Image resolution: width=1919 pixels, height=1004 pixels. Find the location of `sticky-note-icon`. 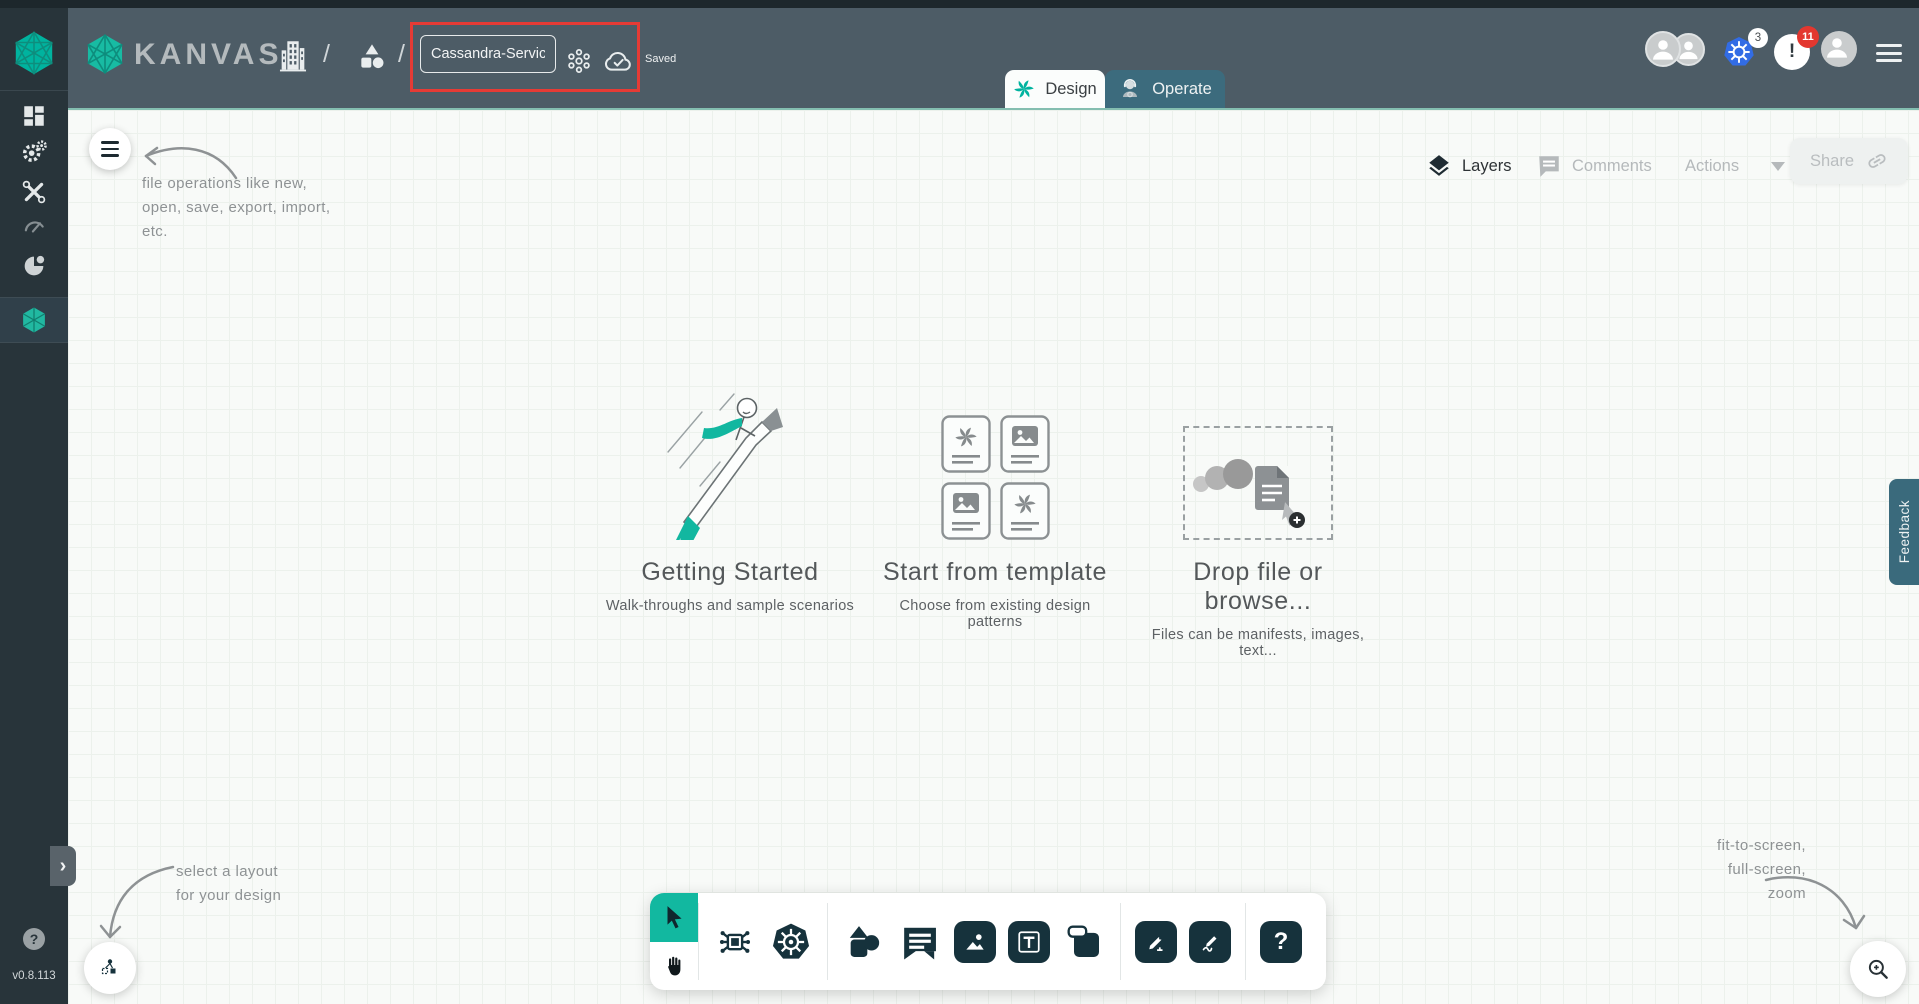

sticky-note-icon is located at coordinates (1083, 940).